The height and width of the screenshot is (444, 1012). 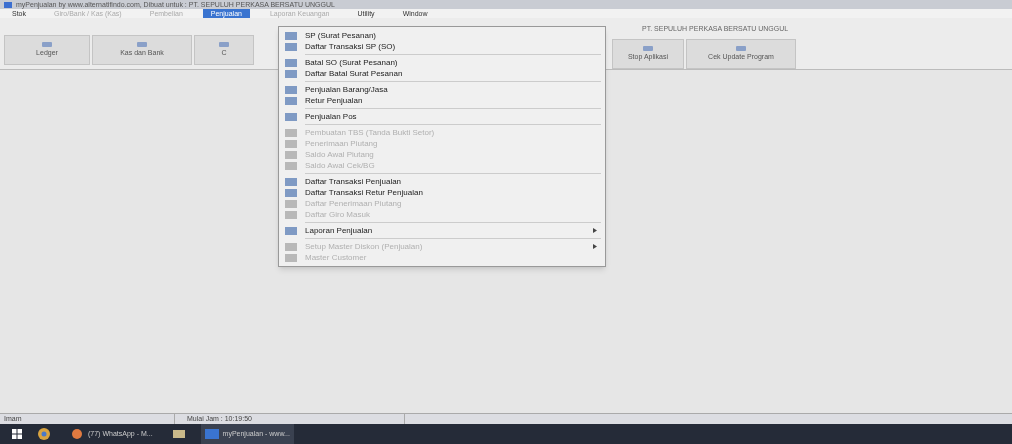 I want to click on browser-icon, so click(x=44, y=434).